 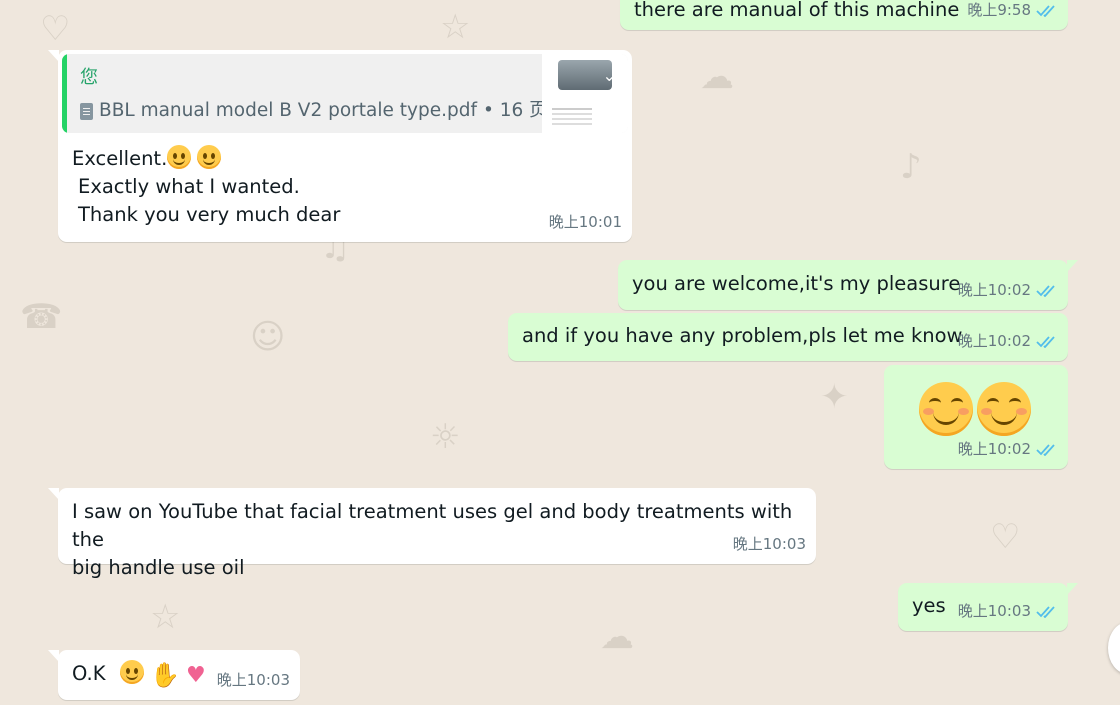 I want to click on document-thumbnail: ⌄, so click(x=585, y=93).